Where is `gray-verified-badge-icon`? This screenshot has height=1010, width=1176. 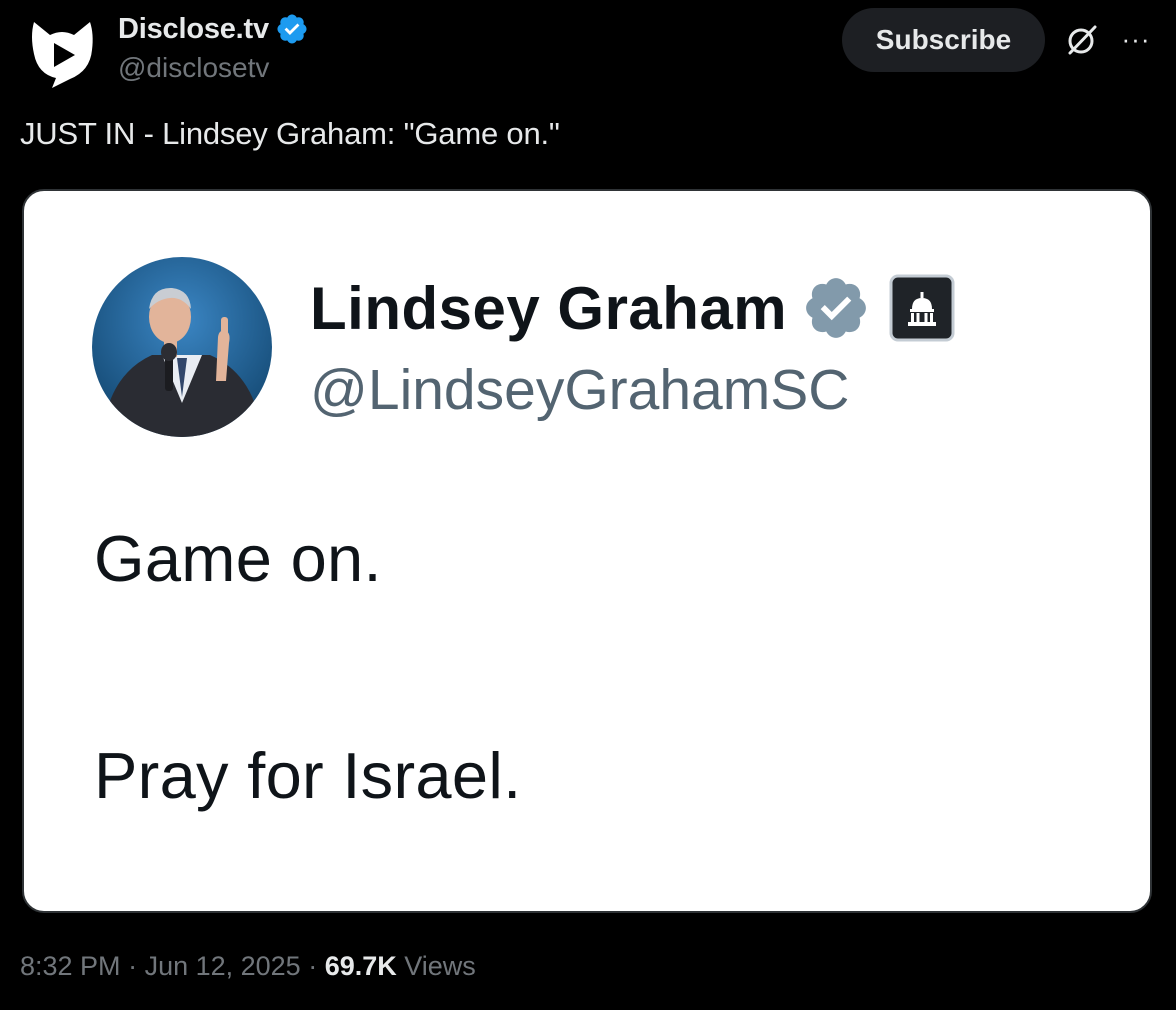 gray-verified-badge-icon is located at coordinates (836, 308).